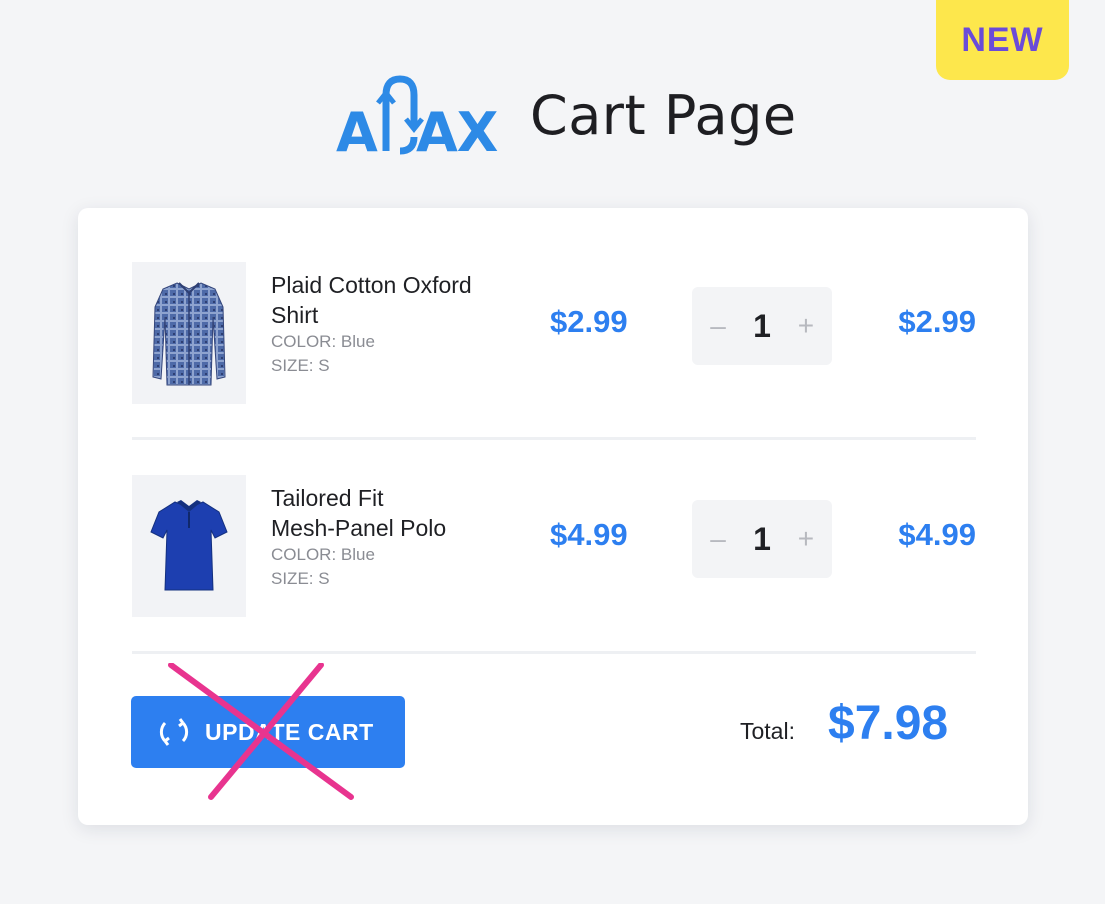  I want to click on item-price: $4.99, so click(589, 534).